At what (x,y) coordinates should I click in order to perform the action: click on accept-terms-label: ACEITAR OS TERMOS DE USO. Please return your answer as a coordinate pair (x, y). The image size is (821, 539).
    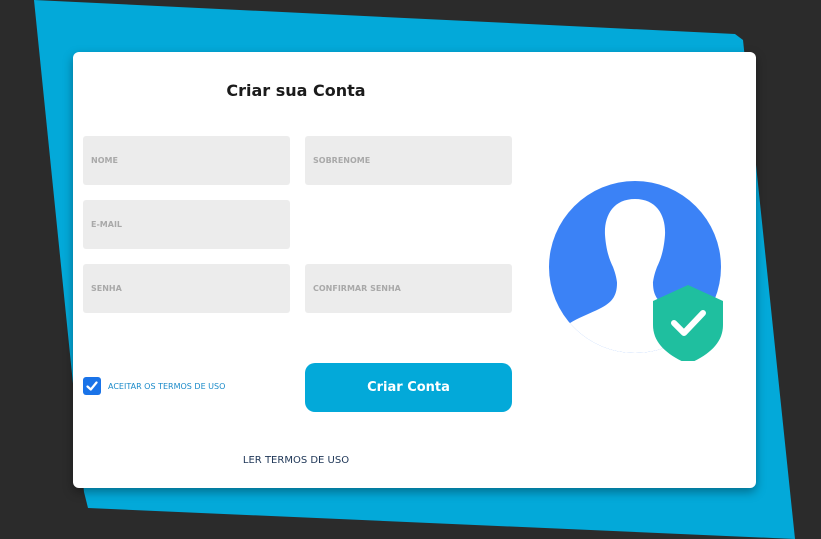
    Looking at the image, I should click on (167, 386).